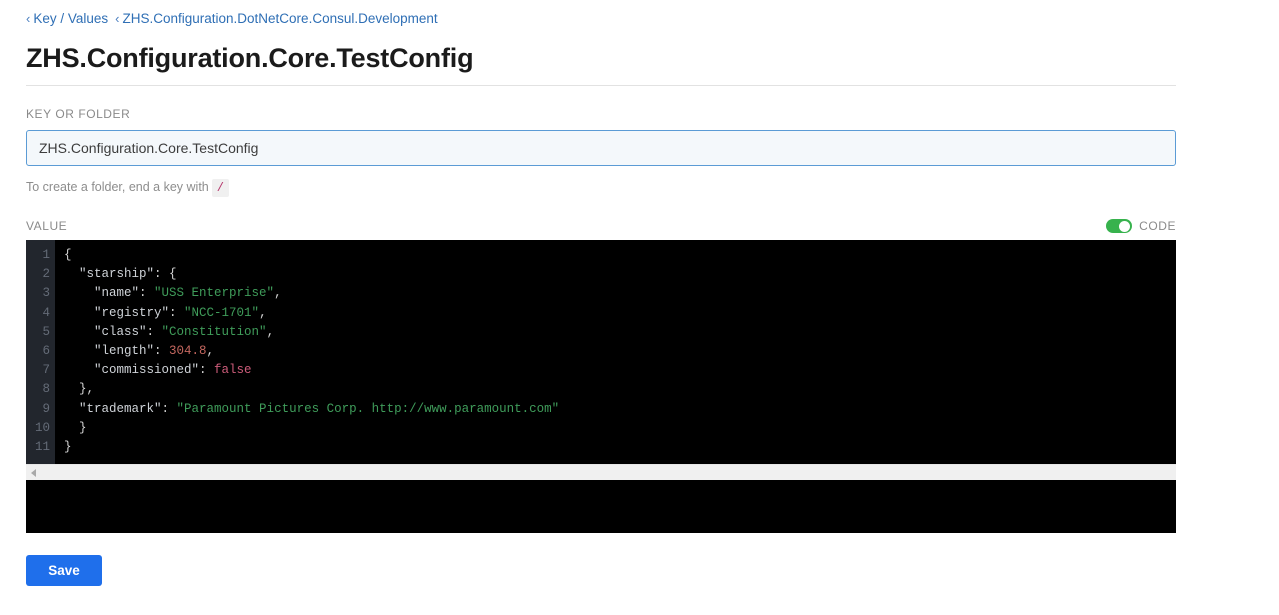 Image resolution: width=1279 pixels, height=615 pixels. Describe the element at coordinates (620, 370) in the screenshot. I see `code-line-7: "commissioned": false` at that location.